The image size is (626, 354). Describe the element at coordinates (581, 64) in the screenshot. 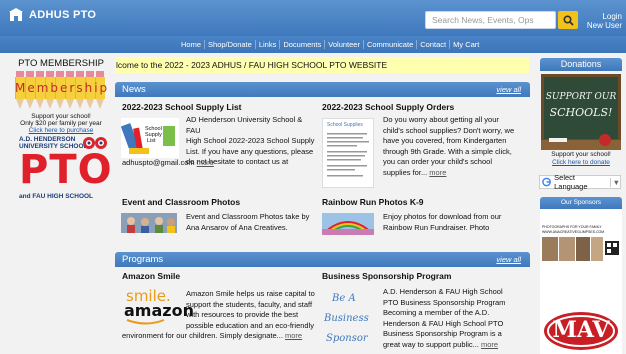

I see `donations-header: Donations` at that location.